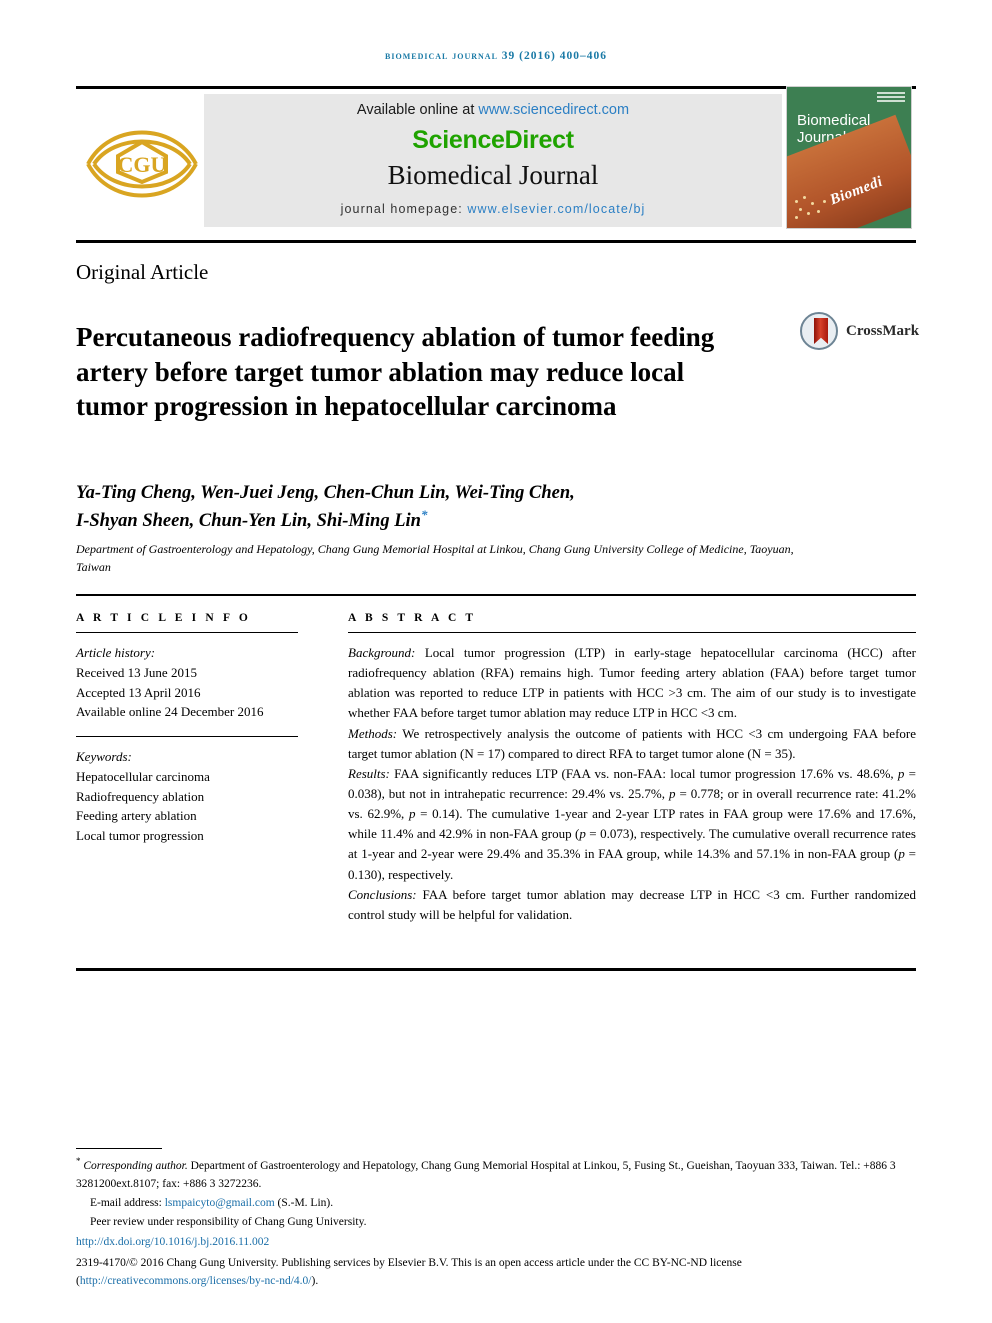  What do you see at coordinates (632, 632) in the screenshot?
I see `abstract-divider` at bounding box center [632, 632].